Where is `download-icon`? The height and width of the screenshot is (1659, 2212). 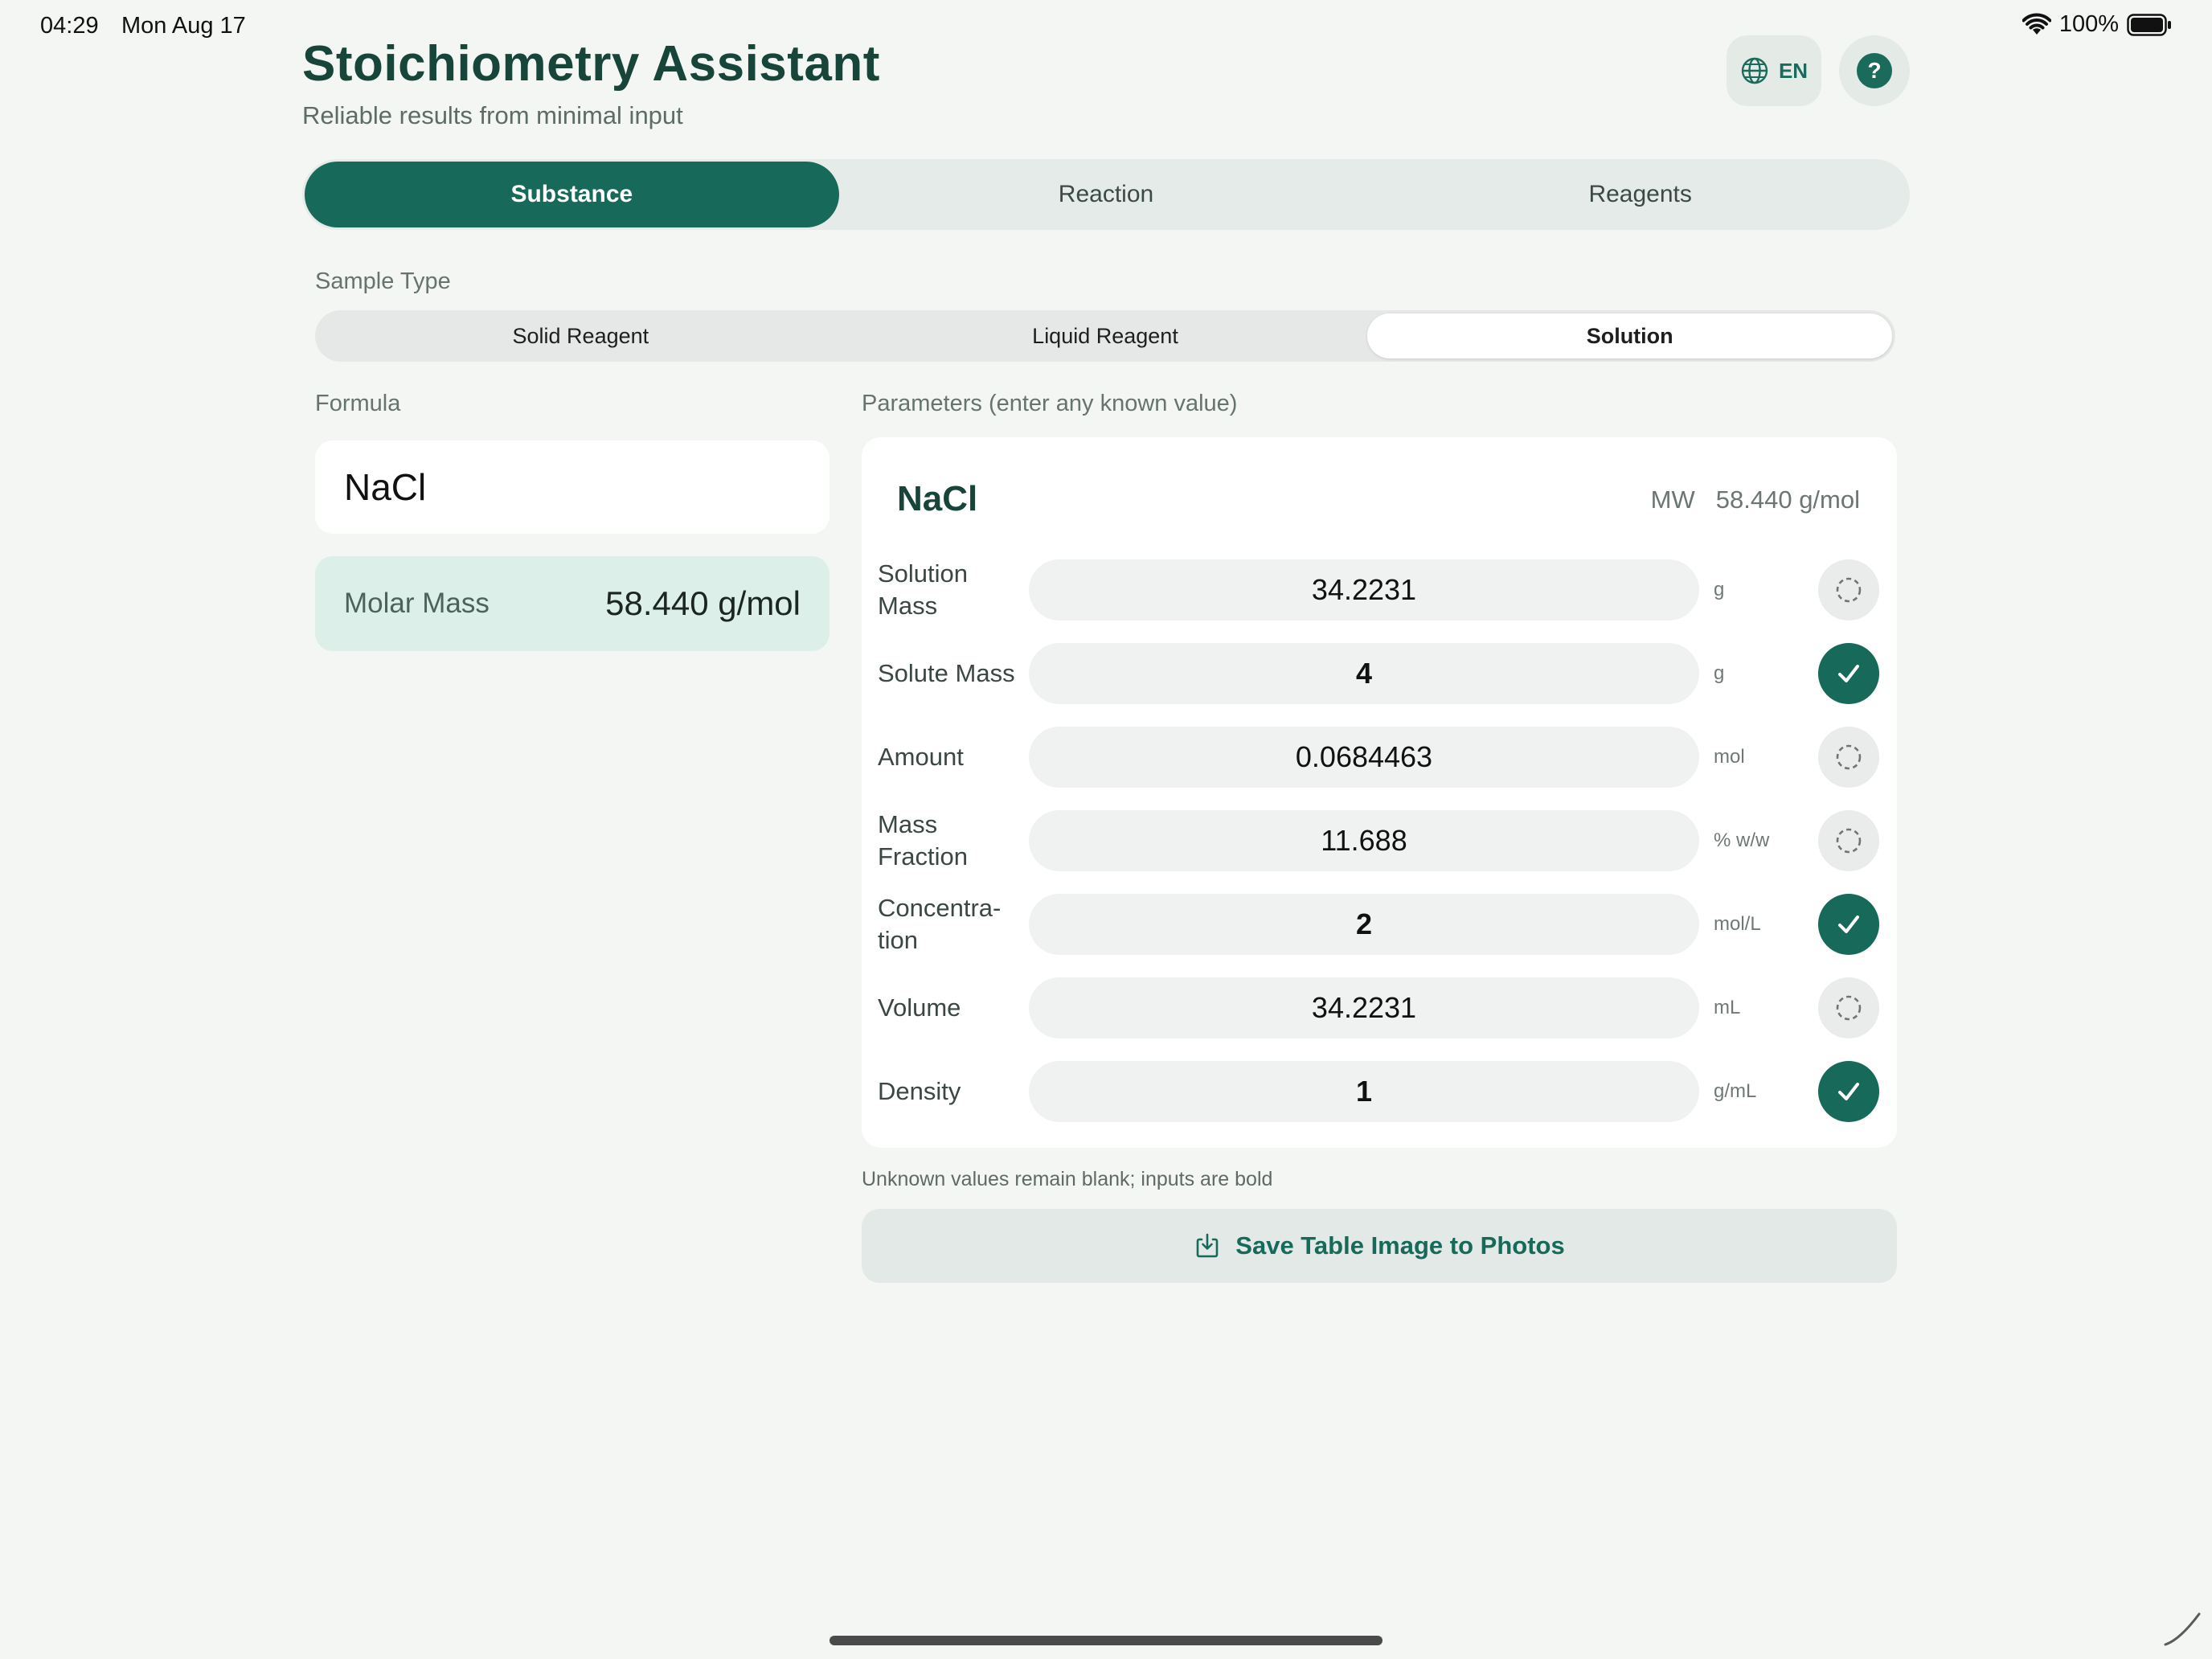 download-icon is located at coordinates (1207, 1245).